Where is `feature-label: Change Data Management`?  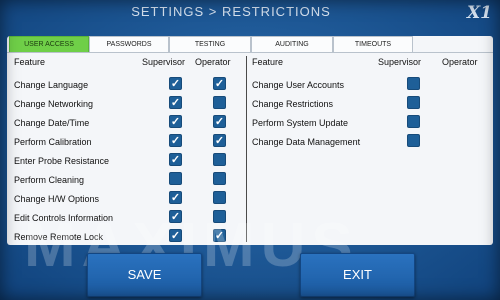
feature-label: Change Data Management is located at coordinates (306, 142).